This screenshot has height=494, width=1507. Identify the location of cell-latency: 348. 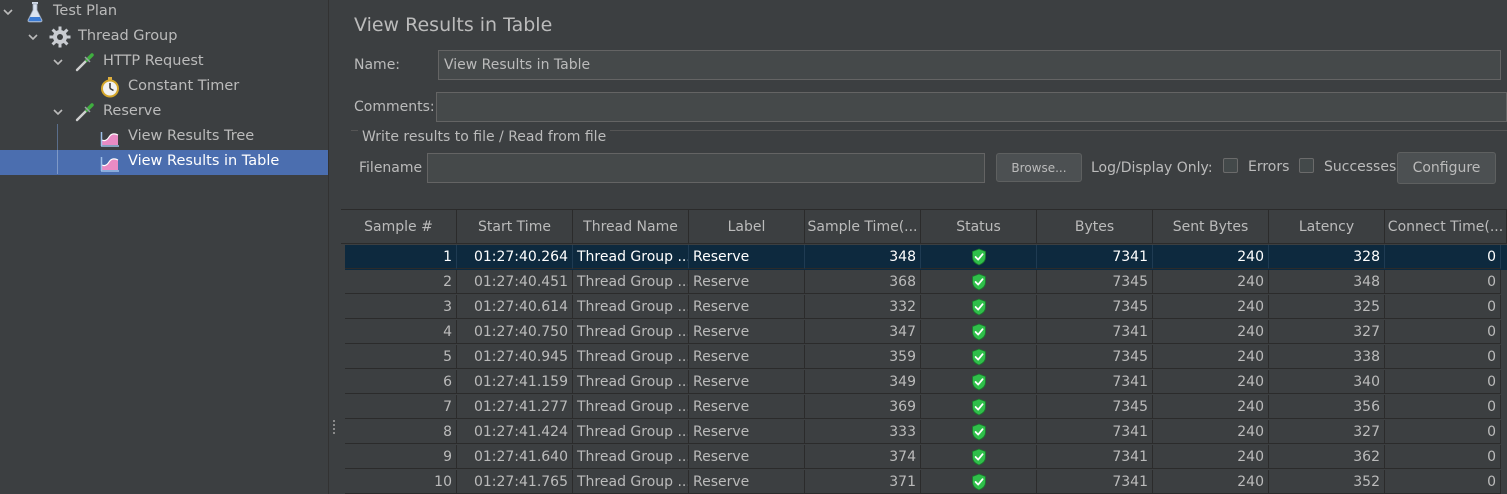
(1327, 282).